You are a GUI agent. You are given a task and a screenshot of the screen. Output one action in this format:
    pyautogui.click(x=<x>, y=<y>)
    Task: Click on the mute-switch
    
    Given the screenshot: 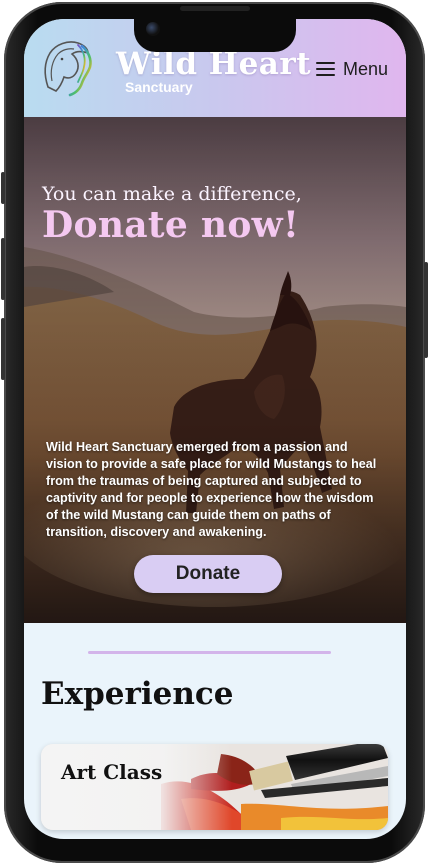 What is the action you would take?
    pyautogui.click(x=3, y=188)
    